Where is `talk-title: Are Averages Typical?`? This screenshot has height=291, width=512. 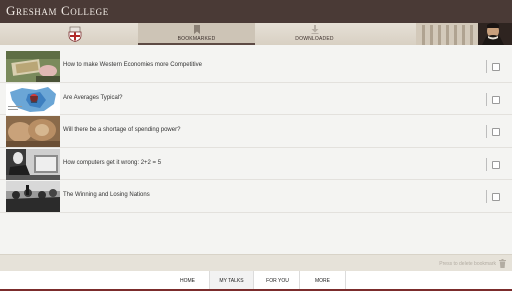 talk-title: Are Averages Typical? is located at coordinates (92, 98).